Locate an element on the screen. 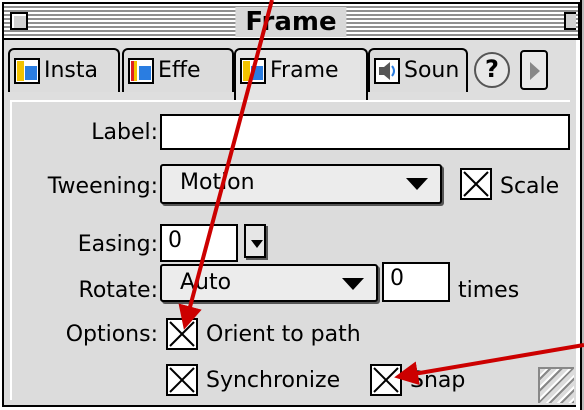 The height and width of the screenshot is (410, 584). sound-icon is located at coordinates (387, 71).